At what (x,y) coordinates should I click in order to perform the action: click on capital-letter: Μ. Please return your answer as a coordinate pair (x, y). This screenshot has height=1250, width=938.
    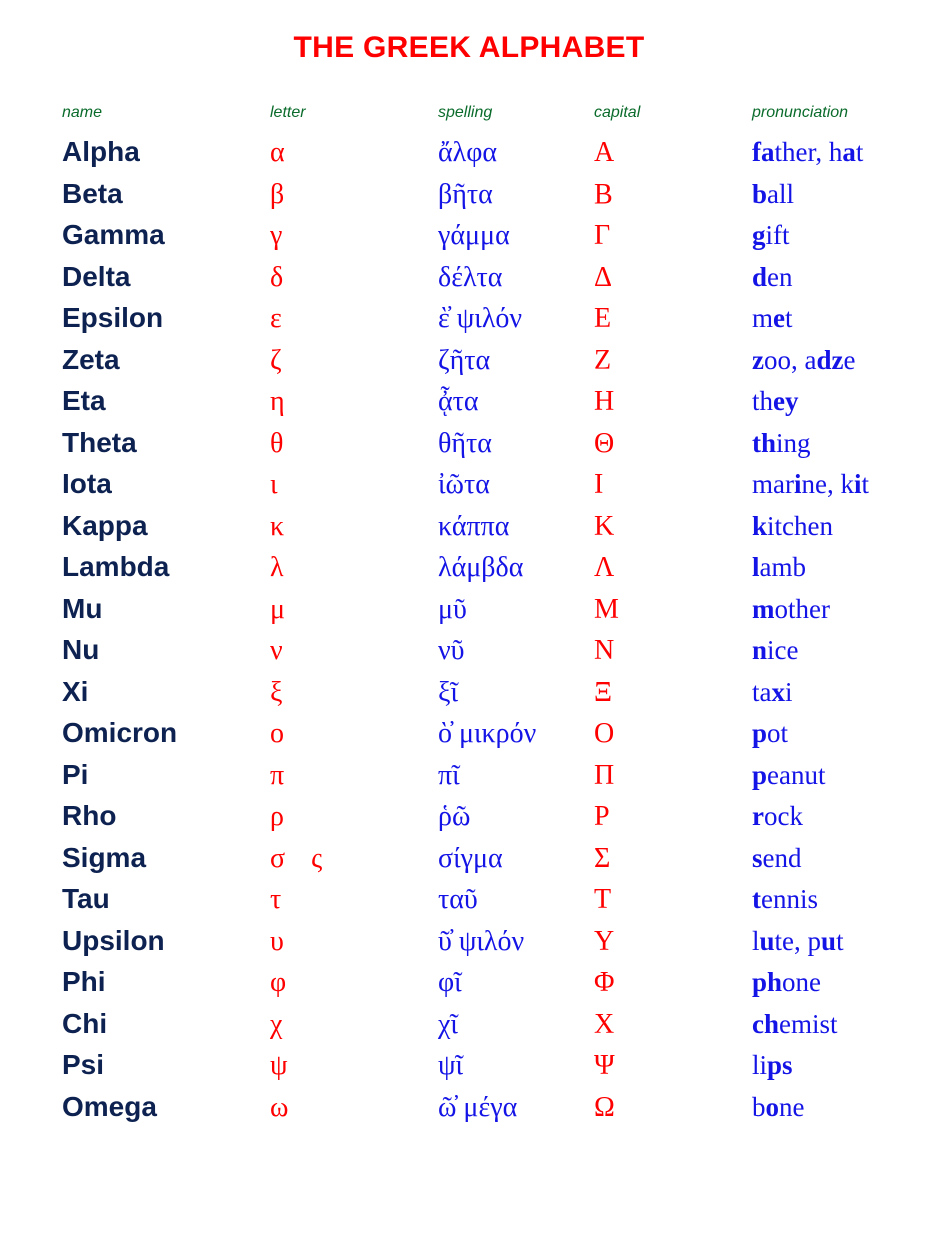
    Looking at the image, I should click on (606, 609).